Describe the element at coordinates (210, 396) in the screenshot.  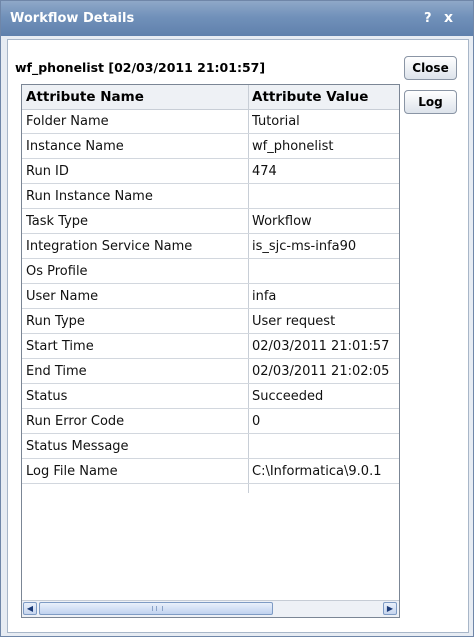
I see `table-row: Status Succeeded` at that location.